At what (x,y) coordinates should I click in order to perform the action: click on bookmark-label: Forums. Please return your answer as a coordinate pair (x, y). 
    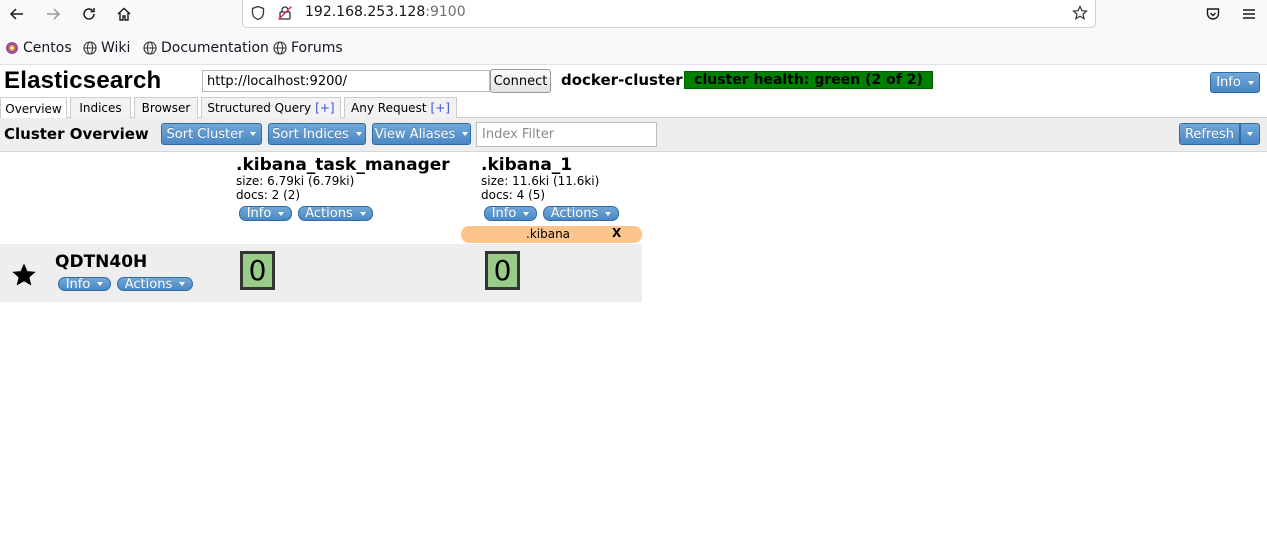
    Looking at the image, I should click on (317, 48).